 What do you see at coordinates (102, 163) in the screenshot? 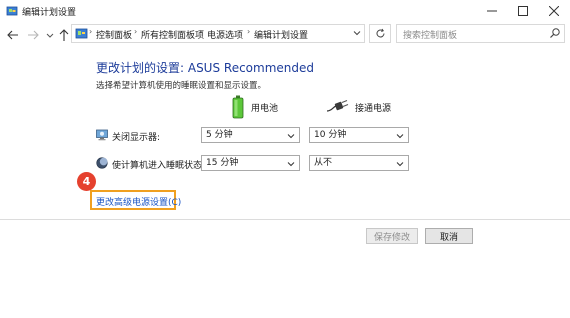
I see `moon-icon` at bounding box center [102, 163].